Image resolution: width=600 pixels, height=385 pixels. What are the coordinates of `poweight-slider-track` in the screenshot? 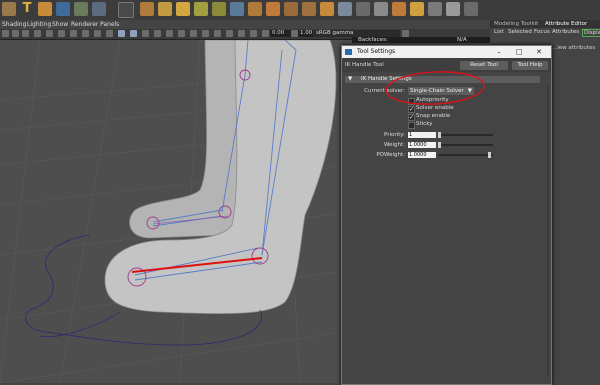 It's located at (465, 155).